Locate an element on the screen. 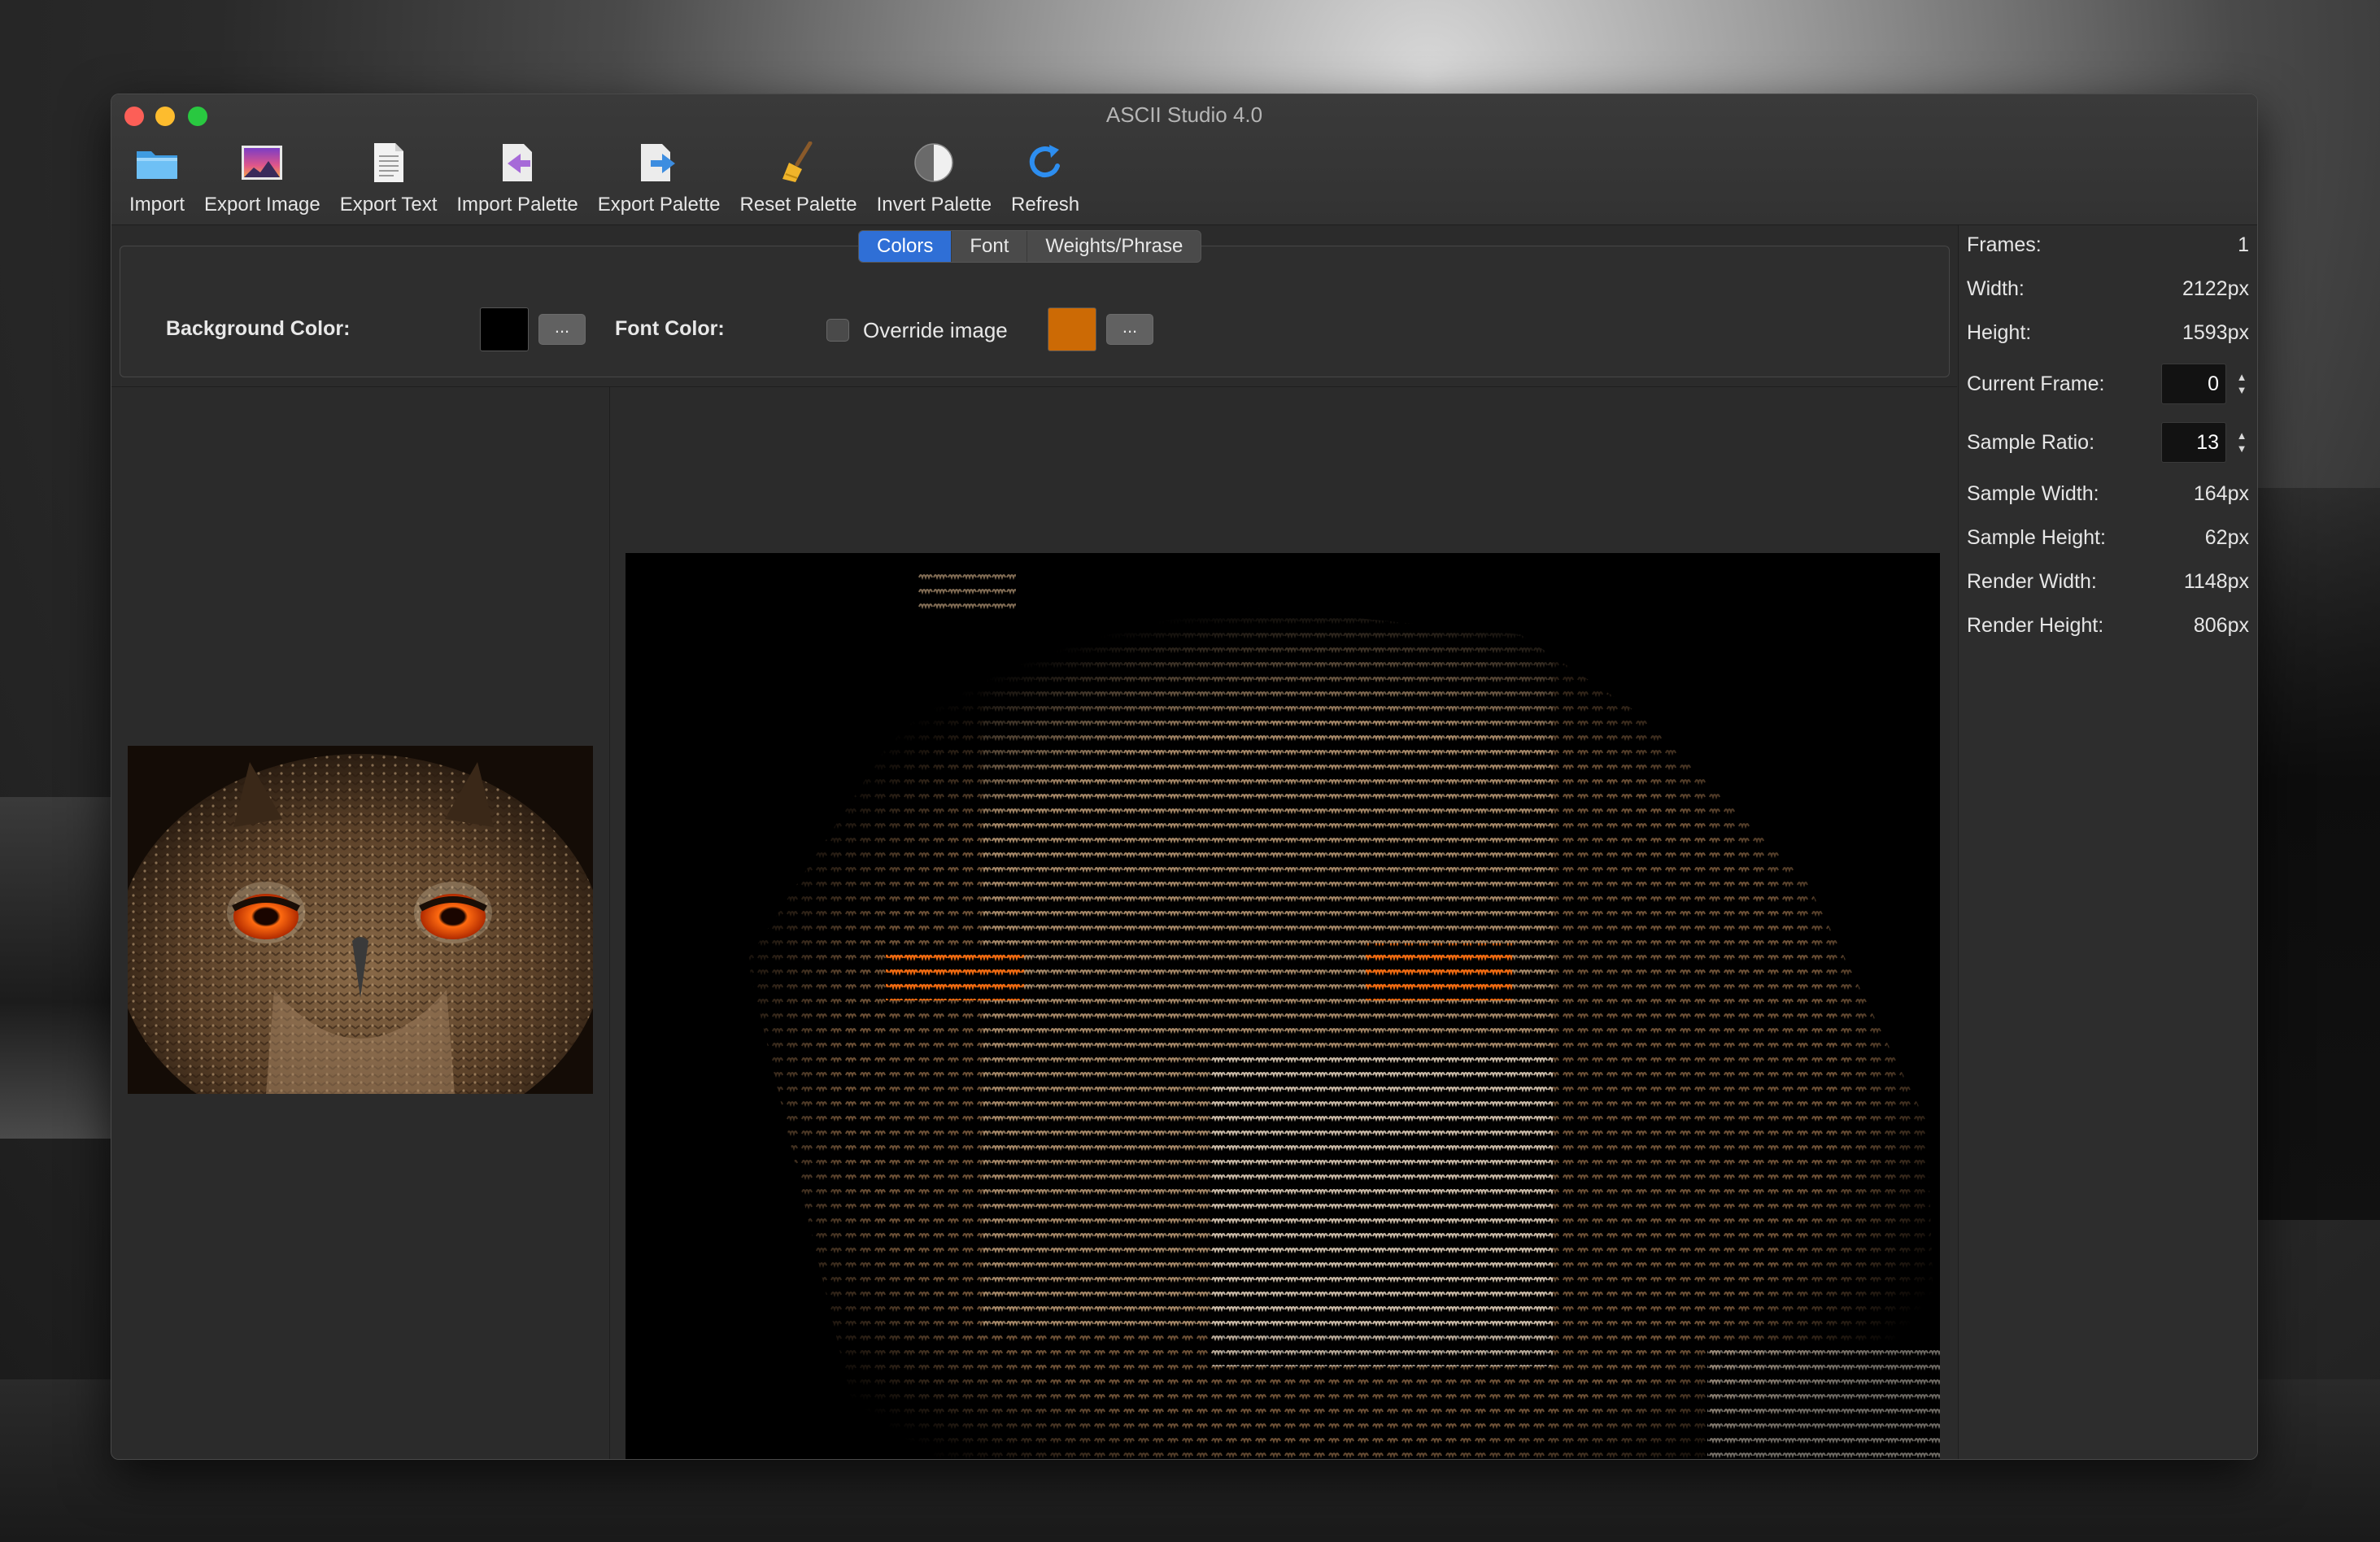  font-color-swatch is located at coordinates (1072, 329).